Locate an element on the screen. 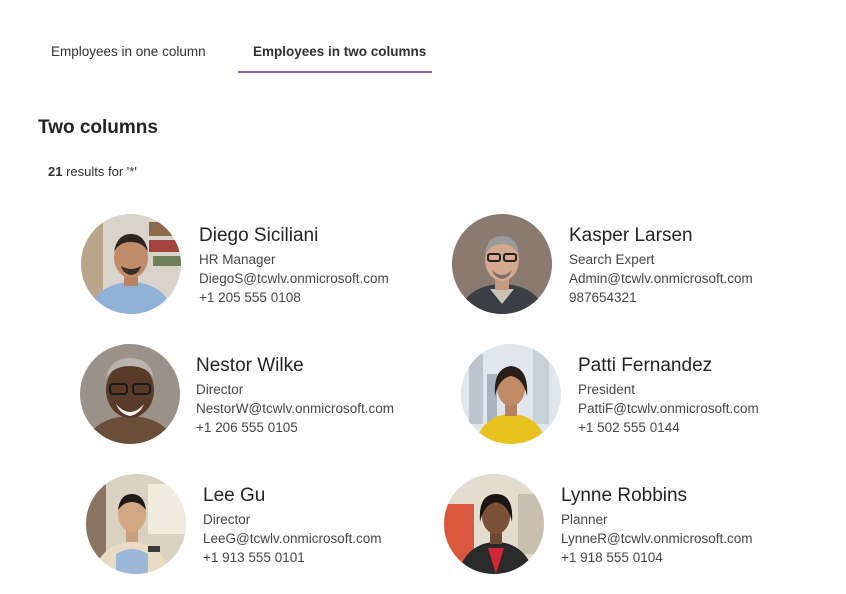 Image resolution: width=846 pixels, height=594 pixels. person-name: Nestor Wilke is located at coordinates (295, 366).